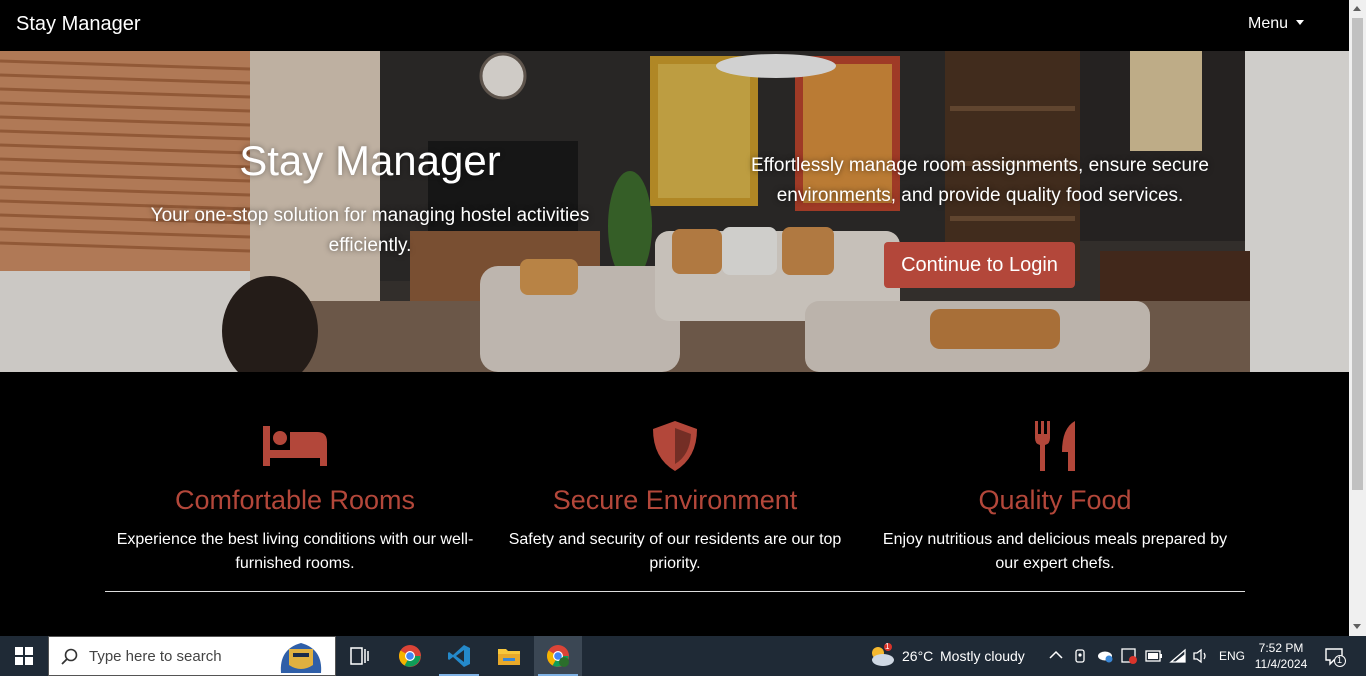 Image resolution: width=1366 pixels, height=676 pixels. What do you see at coordinates (982, 656) in the screenshot?
I see `weather-description: Mostly cloudy` at bounding box center [982, 656].